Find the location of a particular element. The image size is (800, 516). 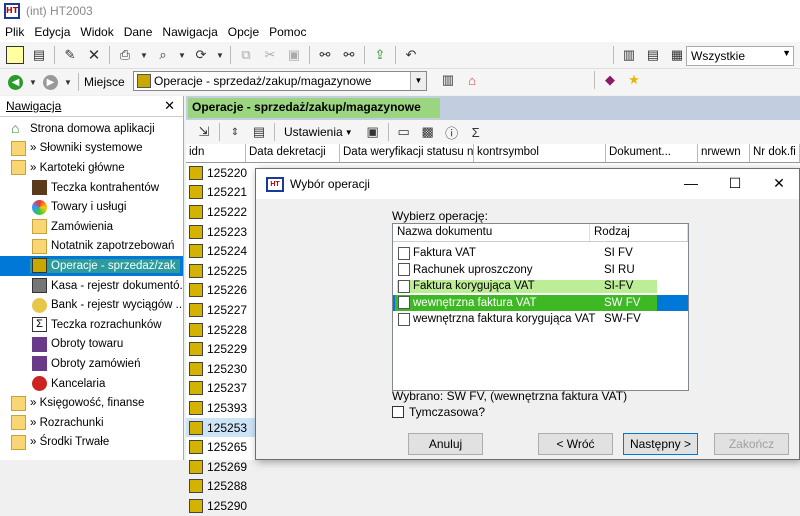

nav-item-contractors: Teczka kontrahentów is located at coordinates (91, 188).